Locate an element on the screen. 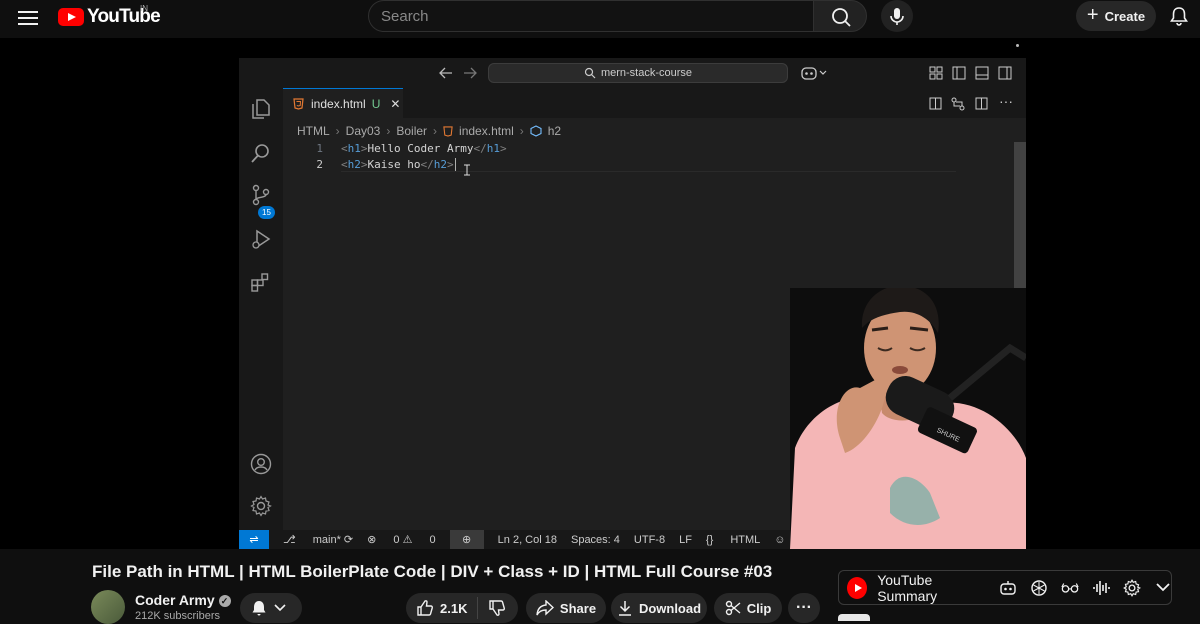  logo-text: YouTube is located at coordinates (124, 16).